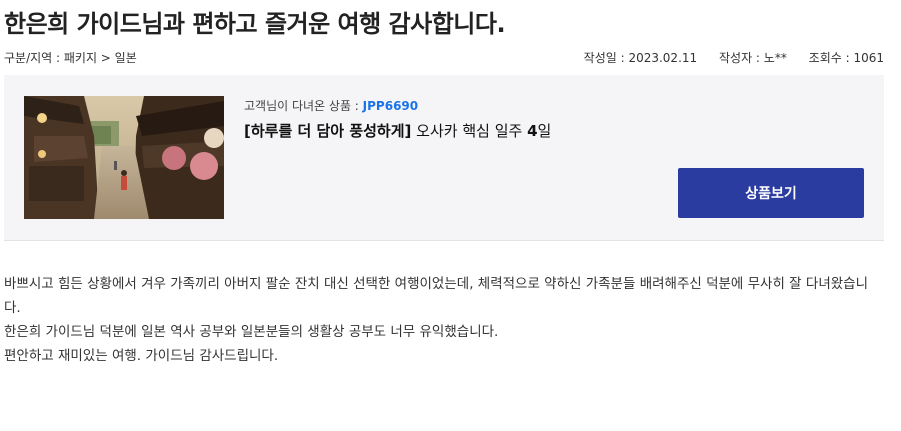 The width and height of the screenshot is (901, 431). I want to click on product-thumbnail, so click(124, 157).